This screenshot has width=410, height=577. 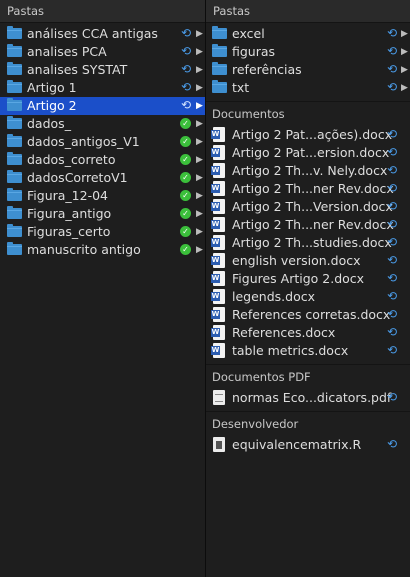 I want to click on folder-row: dados_antigos_V1 ✓ ▶, so click(x=102, y=142).